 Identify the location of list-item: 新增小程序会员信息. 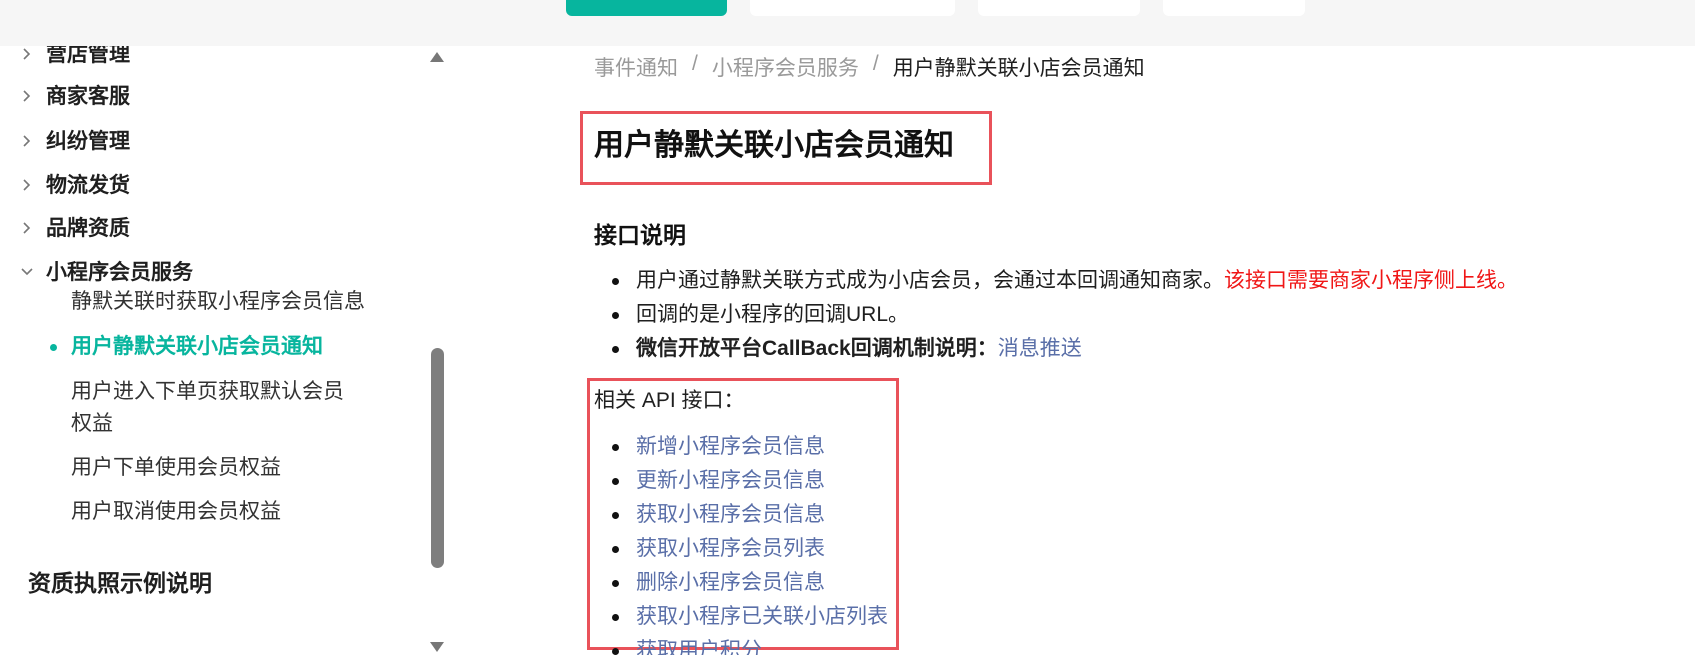
(741, 447).